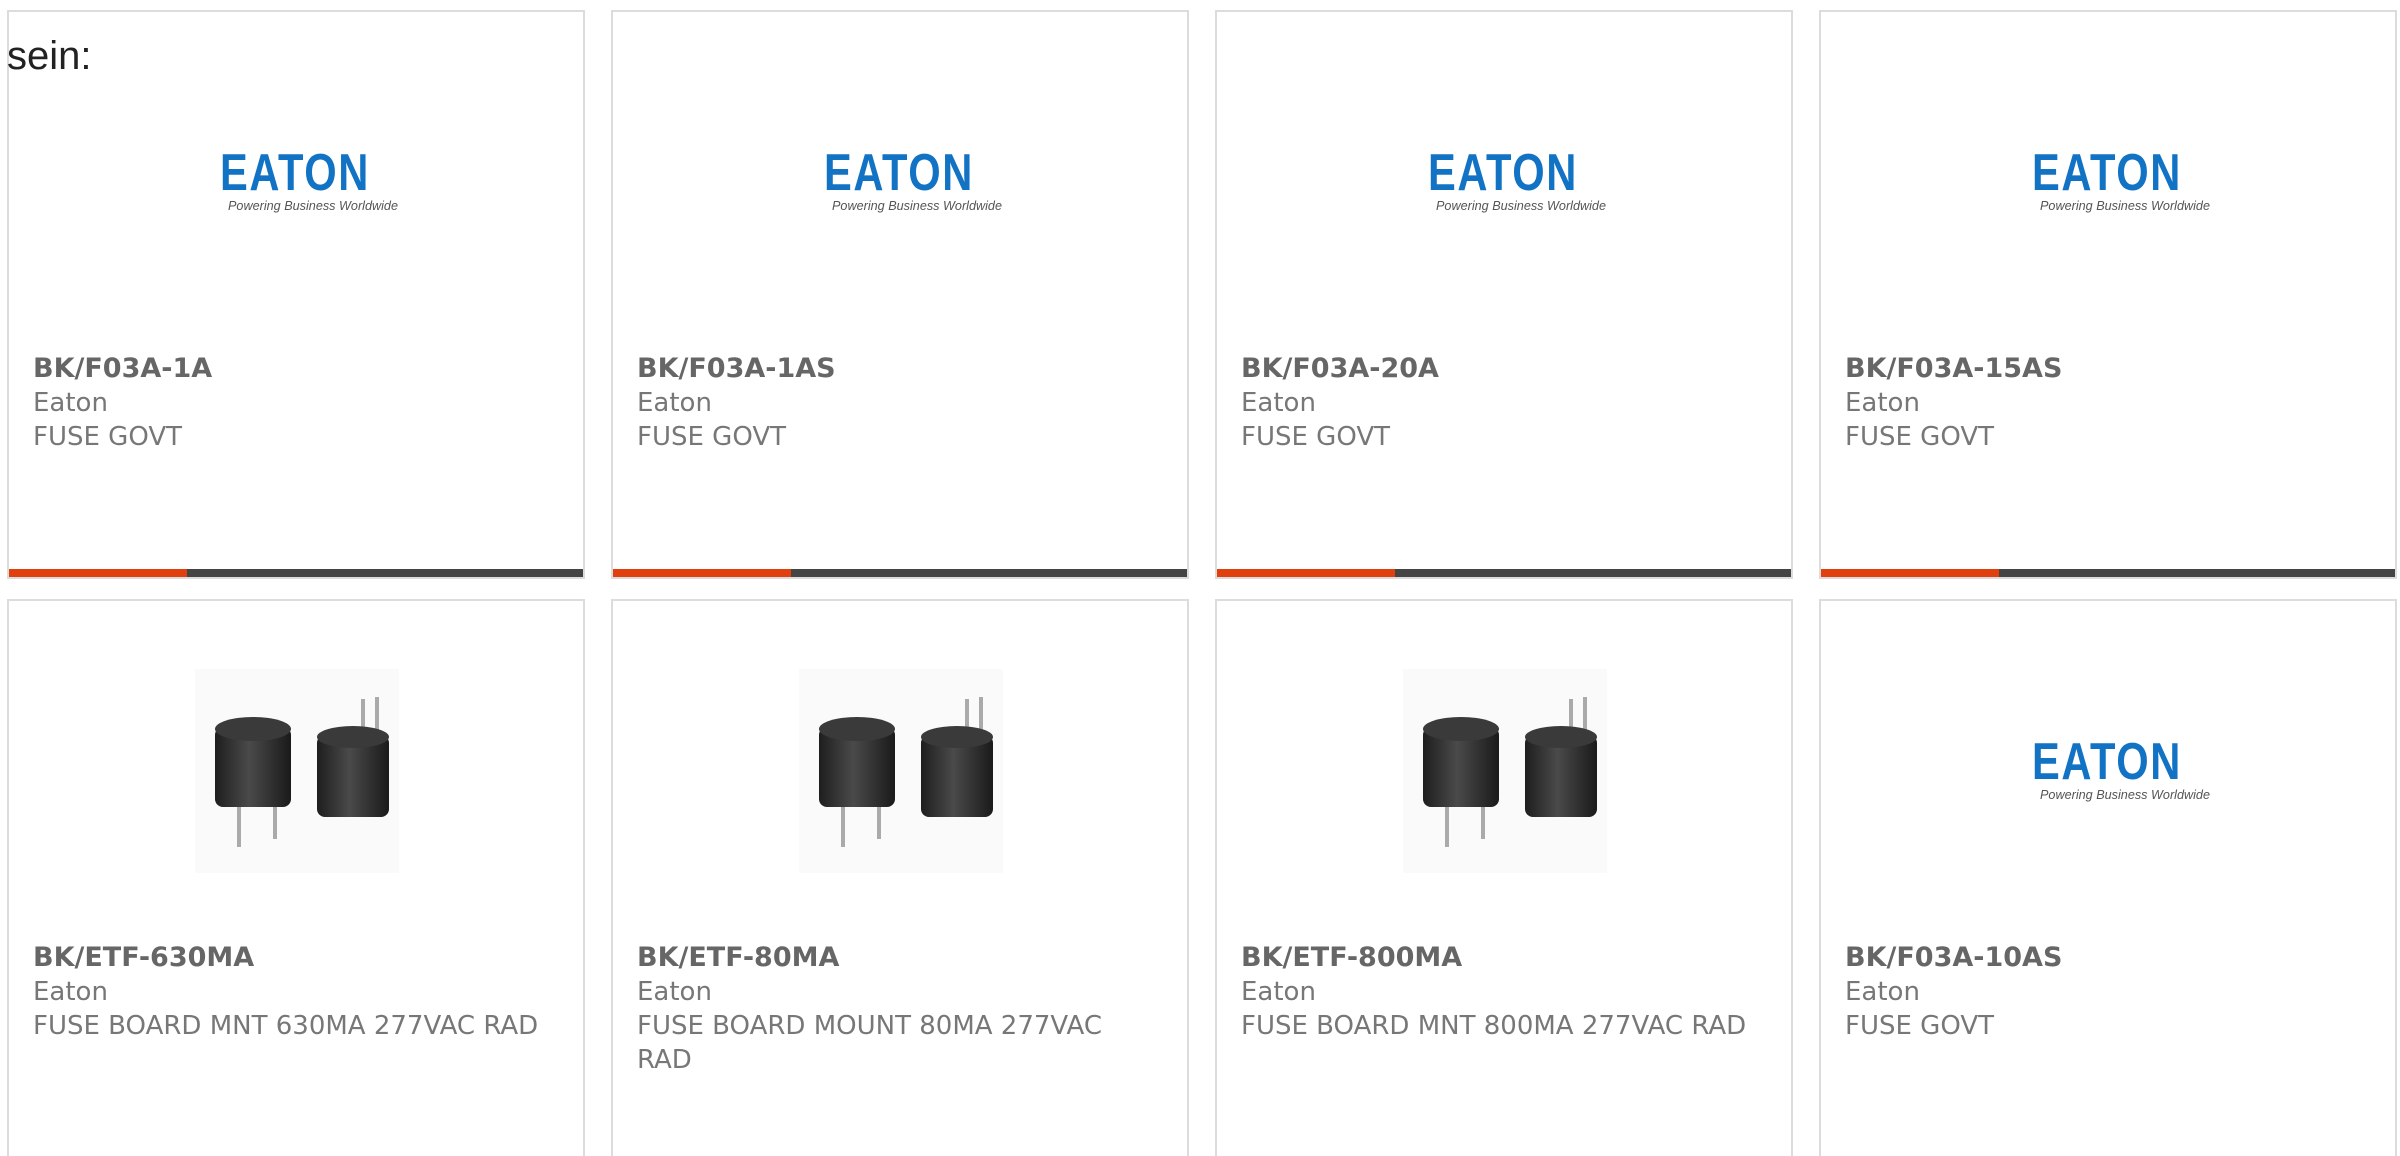  I want to click on part-number: BK/F03A-20A, so click(1501, 369).